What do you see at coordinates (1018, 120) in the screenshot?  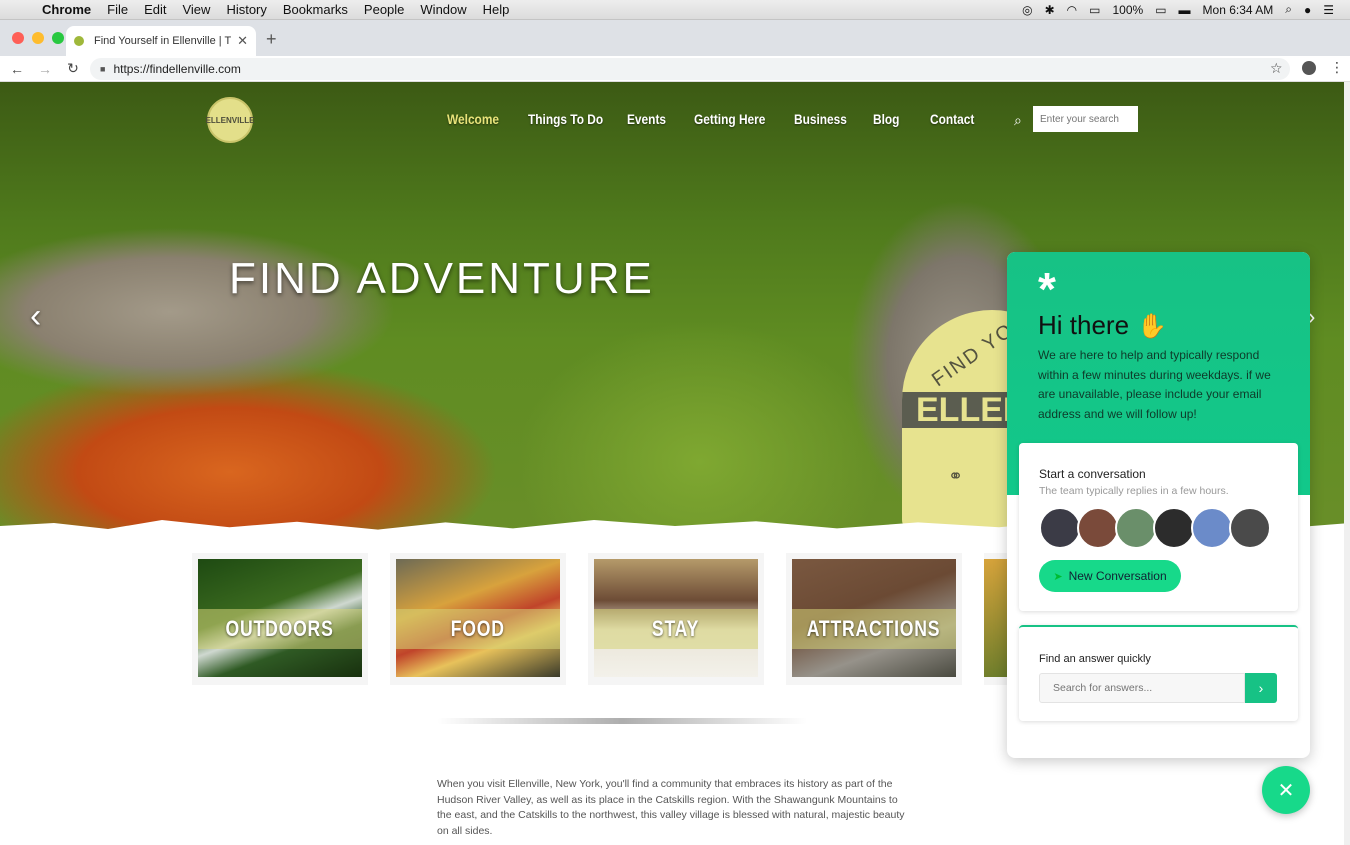 I see `search-icon: ⌕` at bounding box center [1018, 120].